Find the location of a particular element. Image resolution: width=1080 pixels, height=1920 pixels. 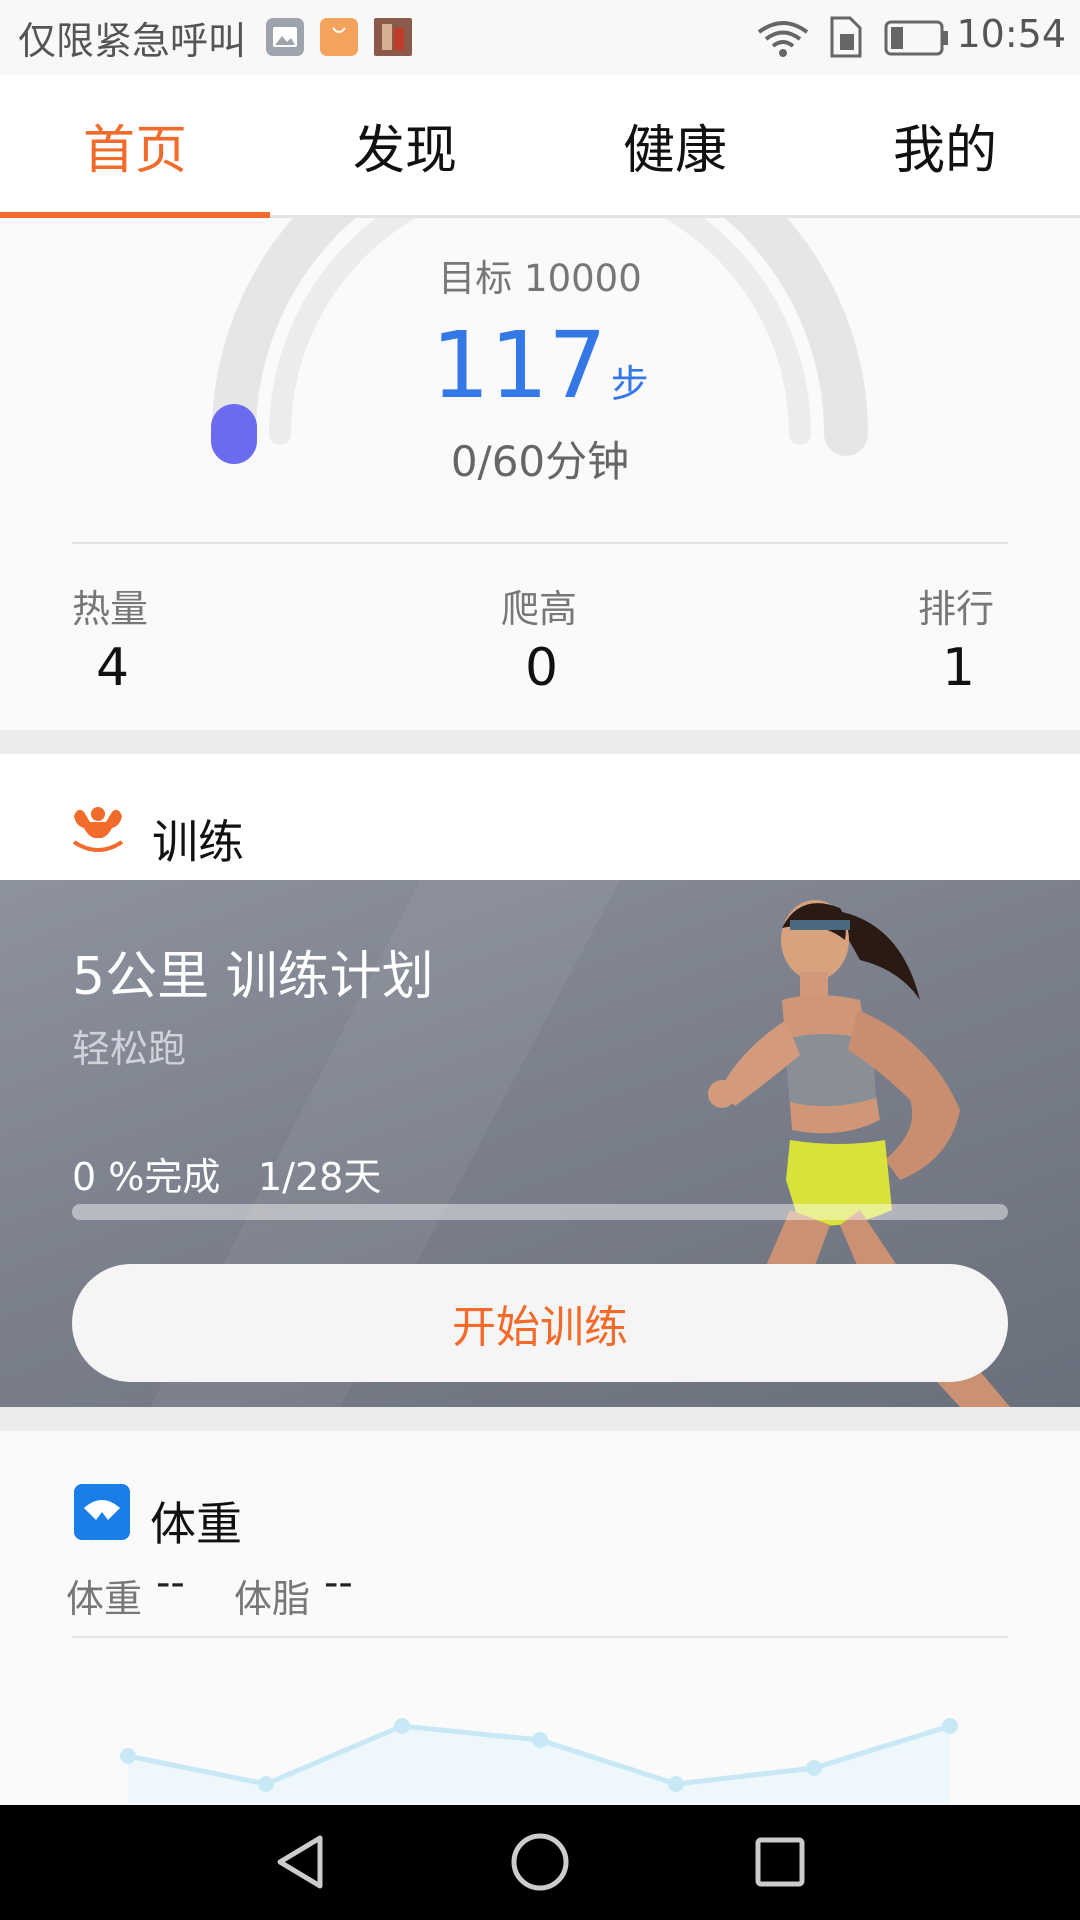

ranking-value: 1 is located at coordinates (958, 668).